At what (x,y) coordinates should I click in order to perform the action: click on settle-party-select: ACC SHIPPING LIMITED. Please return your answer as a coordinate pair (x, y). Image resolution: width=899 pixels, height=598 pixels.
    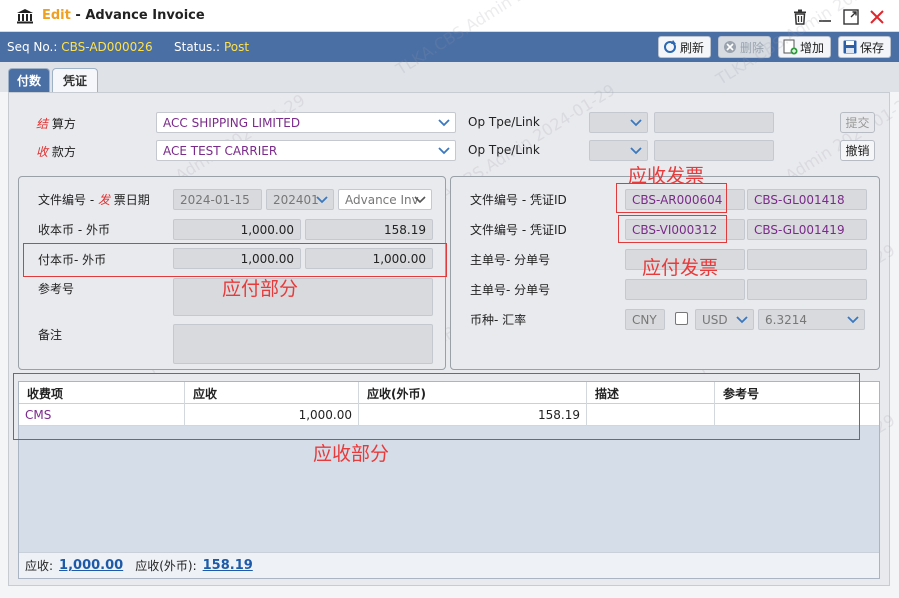
    Looking at the image, I should click on (306, 122).